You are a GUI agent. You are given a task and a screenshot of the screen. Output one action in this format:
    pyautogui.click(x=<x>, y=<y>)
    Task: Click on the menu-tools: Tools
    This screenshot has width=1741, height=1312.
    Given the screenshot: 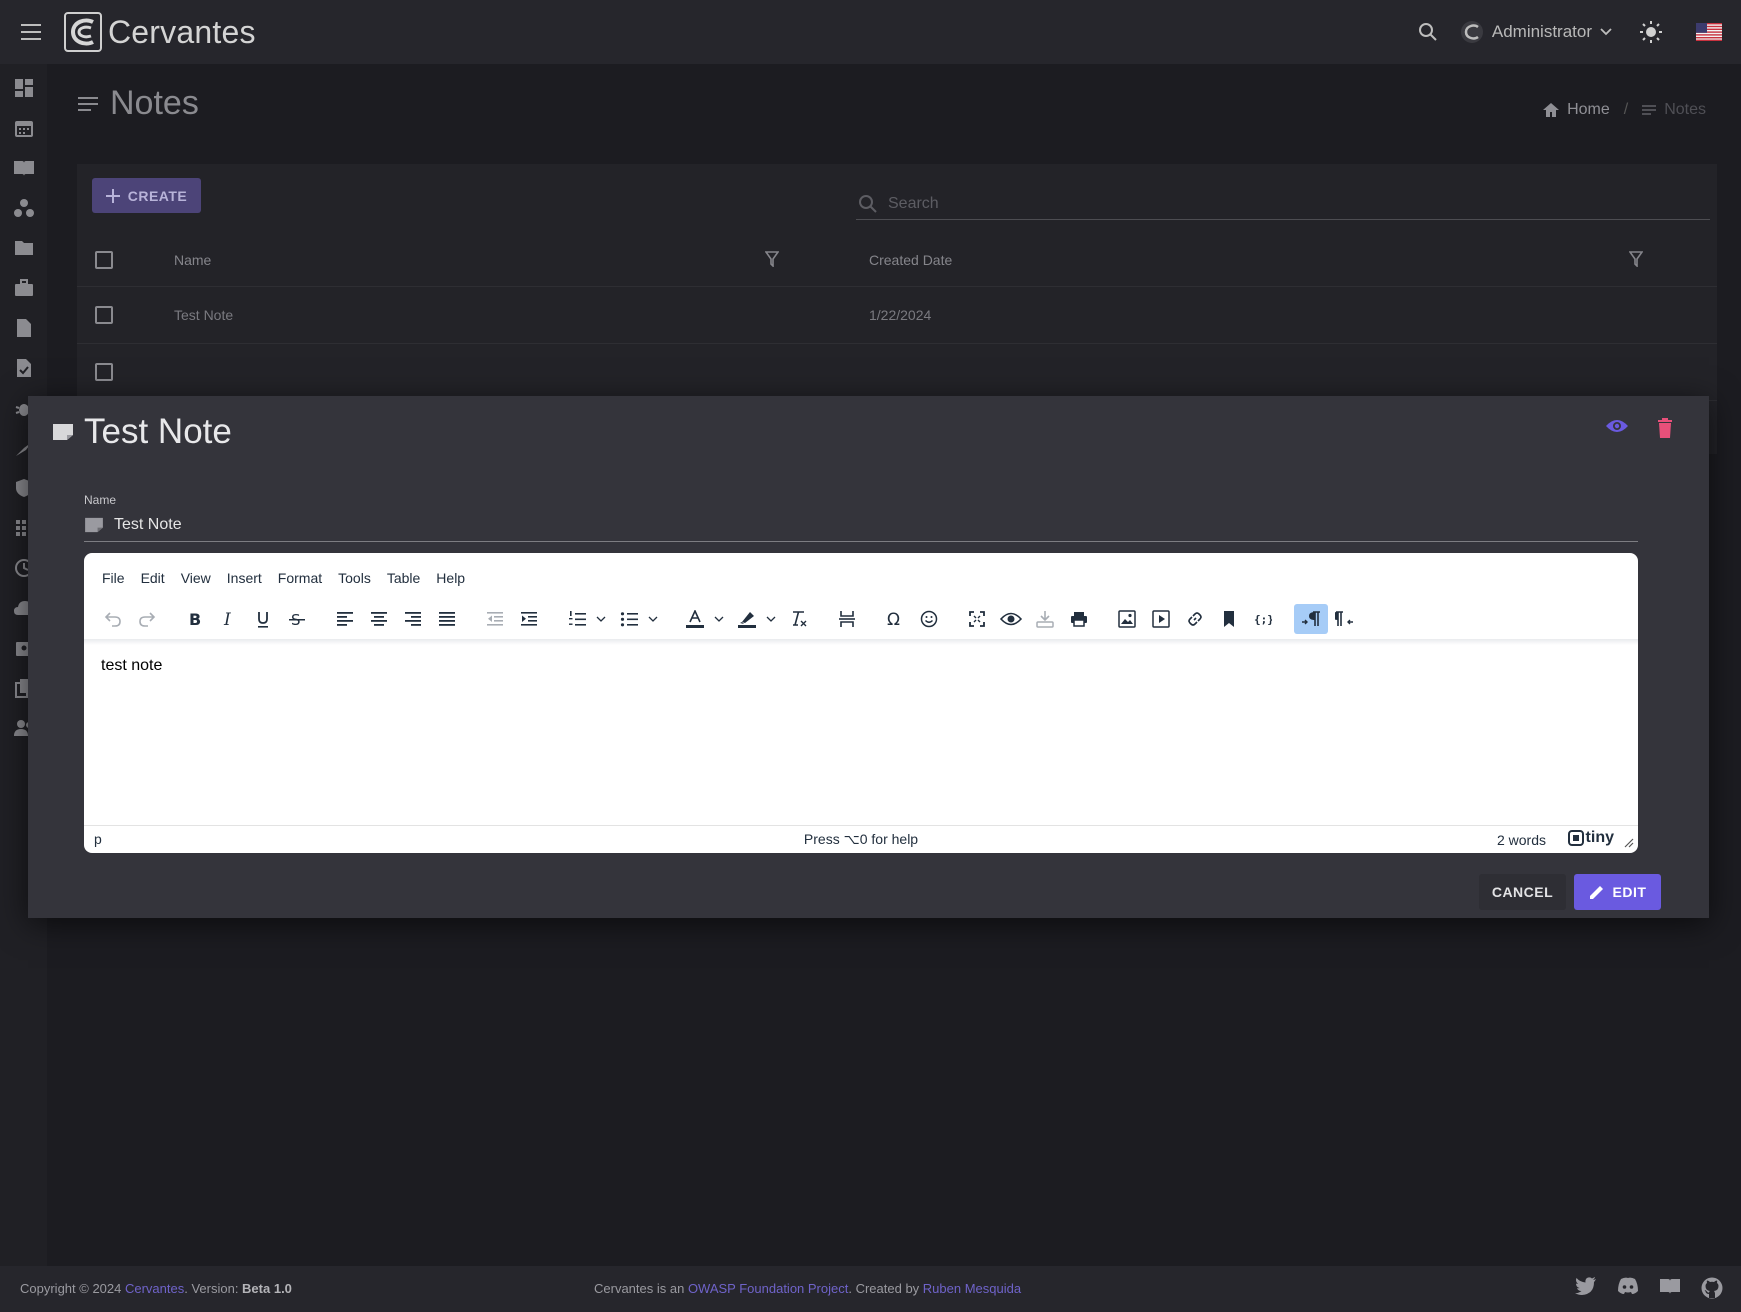 What is the action you would take?
    pyautogui.click(x=354, y=578)
    